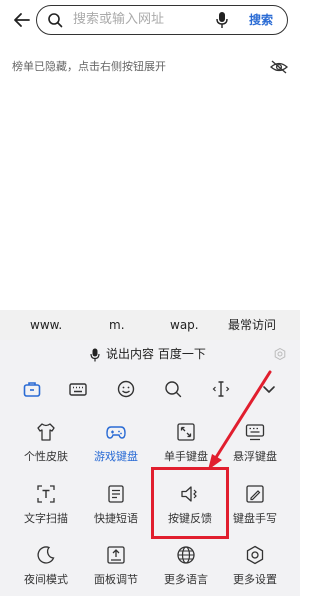 This screenshot has height=596, width=320. What do you see at coordinates (221, 389) in the screenshot?
I see `cursor-icon` at bounding box center [221, 389].